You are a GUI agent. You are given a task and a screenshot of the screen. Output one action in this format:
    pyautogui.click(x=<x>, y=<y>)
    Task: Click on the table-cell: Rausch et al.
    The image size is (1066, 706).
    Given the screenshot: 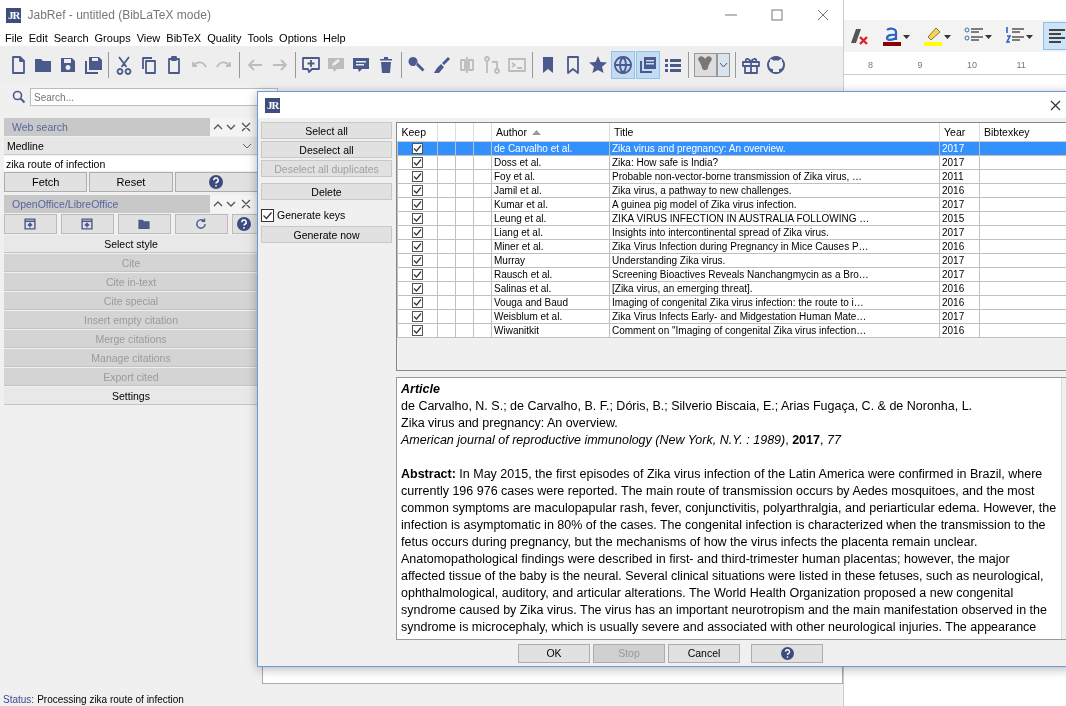 What is the action you would take?
    pyautogui.click(x=550, y=274)
    